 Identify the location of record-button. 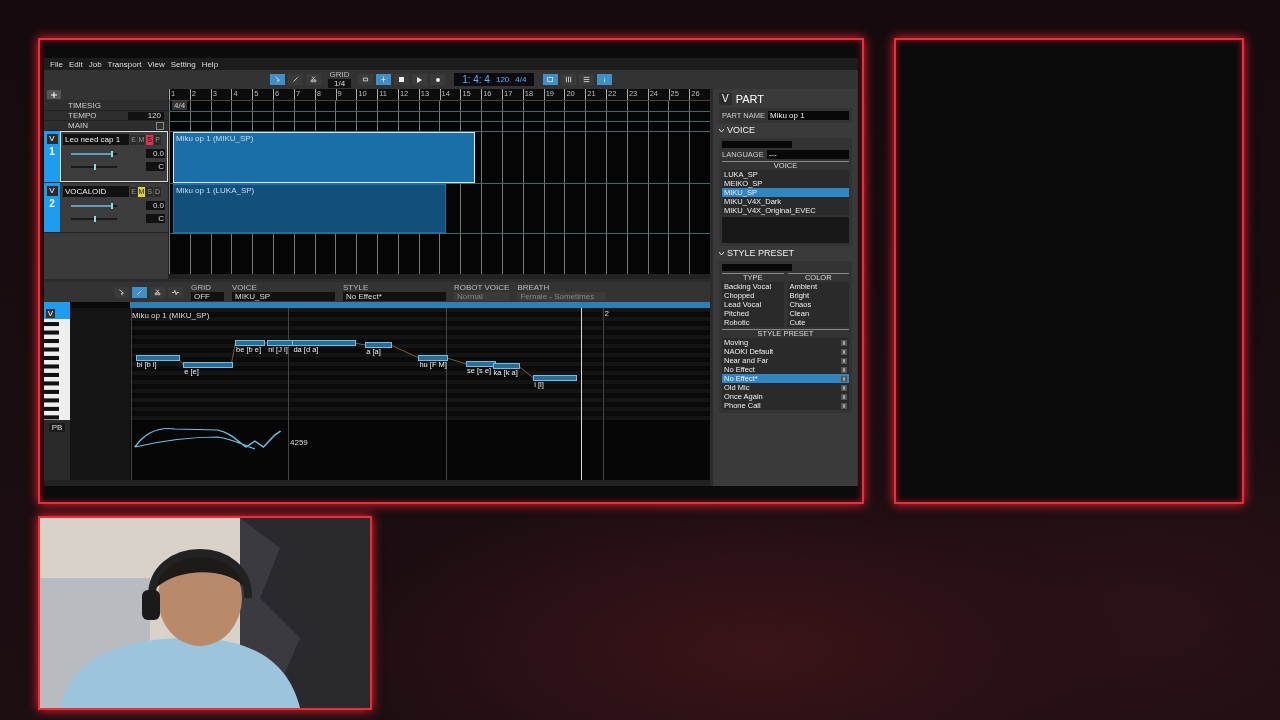
(438, 79).